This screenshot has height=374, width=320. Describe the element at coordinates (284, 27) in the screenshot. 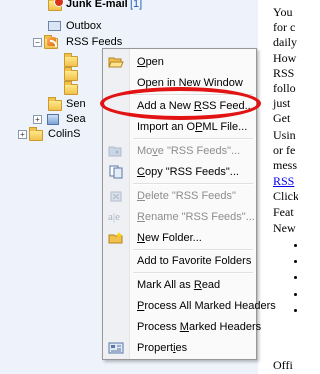

I see `doc-line: for c` at that location.